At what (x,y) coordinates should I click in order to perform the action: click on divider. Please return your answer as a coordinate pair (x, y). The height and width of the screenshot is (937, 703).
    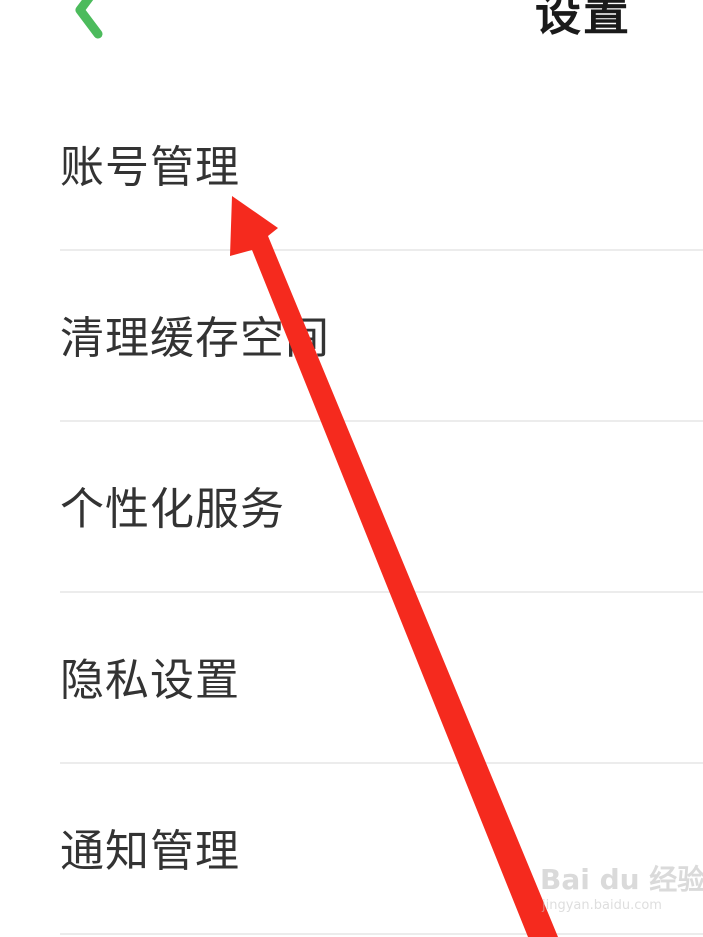
    Looking at the image, I should click on (381, 934).